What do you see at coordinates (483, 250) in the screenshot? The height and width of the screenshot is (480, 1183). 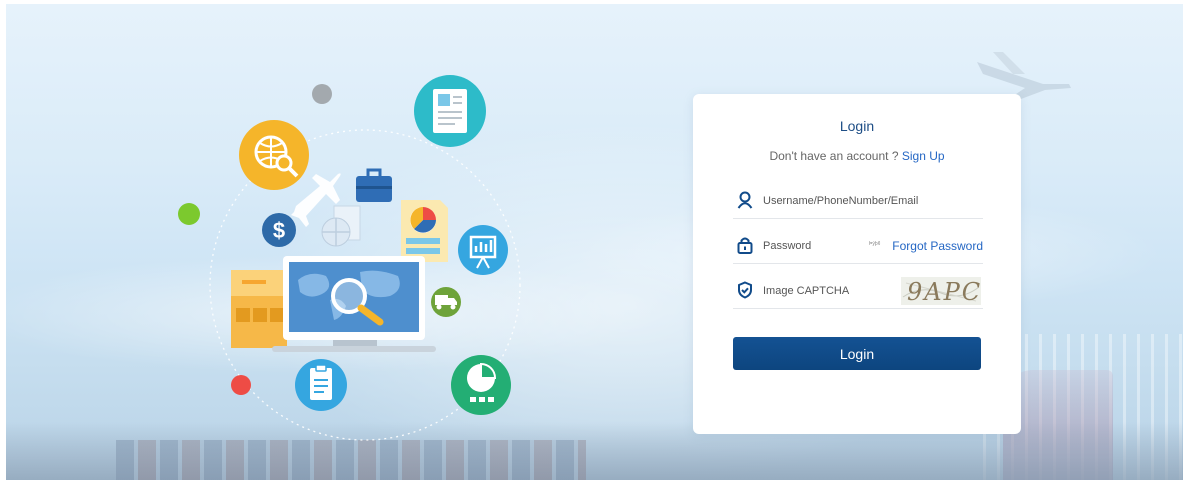 I see `presentation-chart-icon` at bounding box center [483, 250].